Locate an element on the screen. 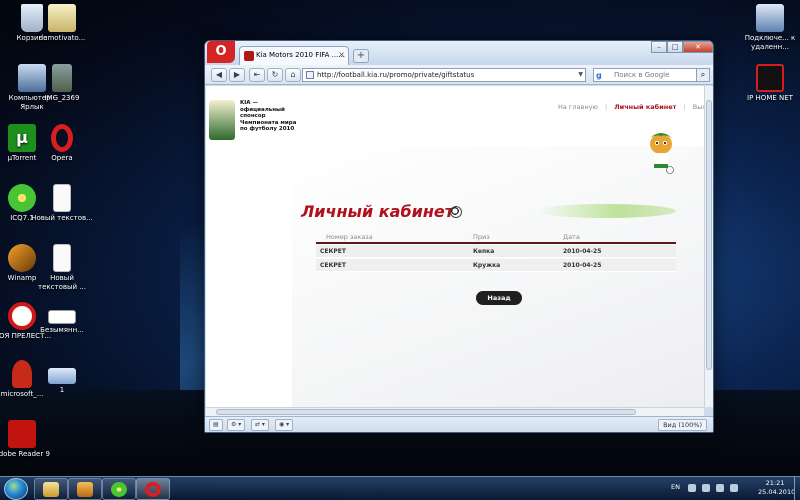  close-button: ✕ is located at coordinates (698, 47).